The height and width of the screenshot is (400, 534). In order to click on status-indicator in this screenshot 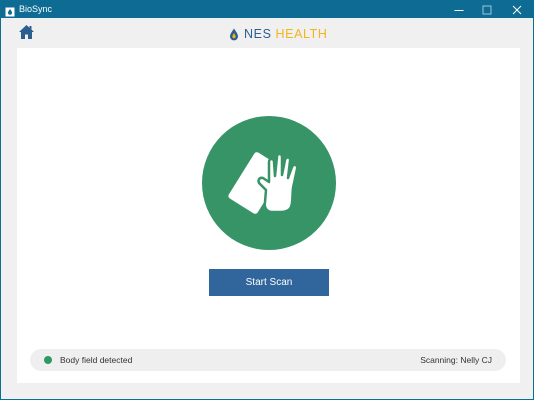, I will do `click(48, 360)`.